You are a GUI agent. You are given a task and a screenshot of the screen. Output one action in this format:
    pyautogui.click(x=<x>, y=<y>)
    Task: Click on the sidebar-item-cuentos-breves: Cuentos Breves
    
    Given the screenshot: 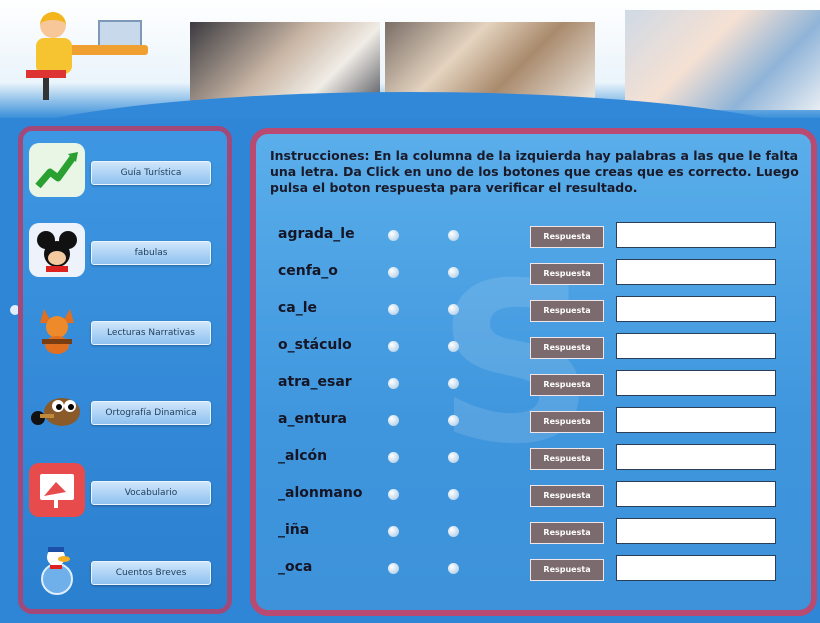 What is the action you would take?
    pyautogui.click(x=125, y=573)
    